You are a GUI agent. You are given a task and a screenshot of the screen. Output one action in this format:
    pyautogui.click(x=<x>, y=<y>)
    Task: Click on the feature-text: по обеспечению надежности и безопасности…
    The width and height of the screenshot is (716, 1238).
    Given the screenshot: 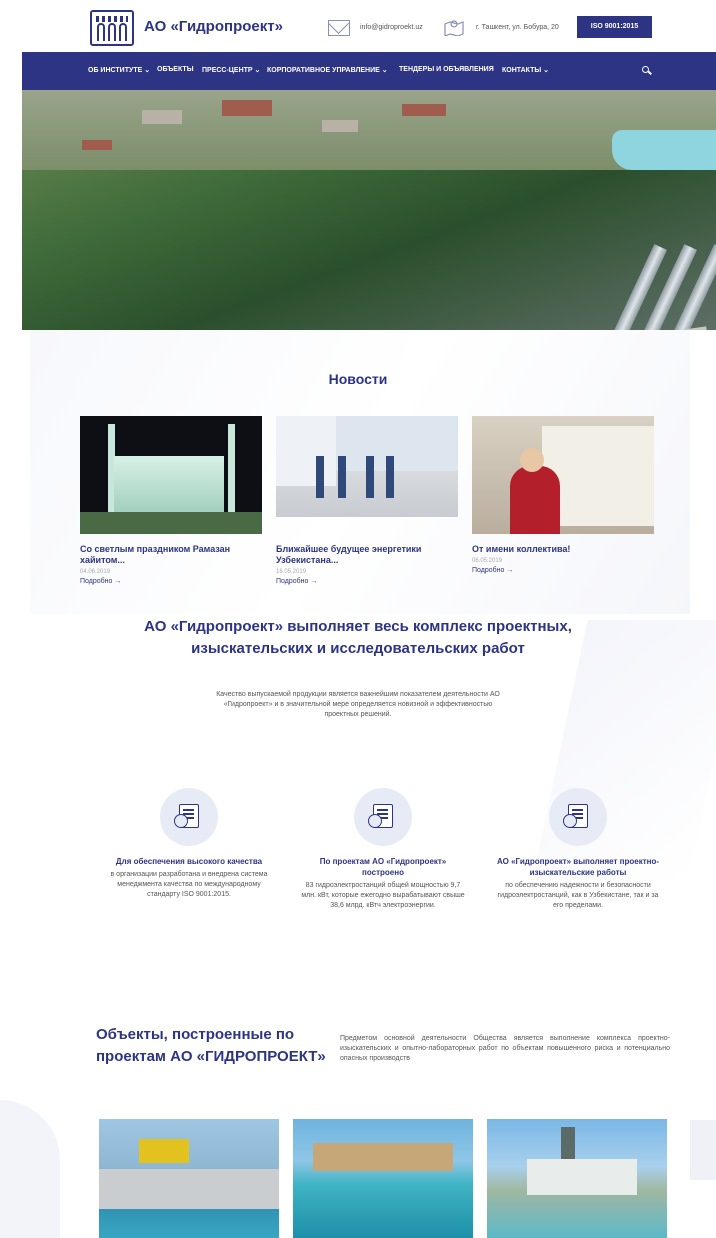 What is the action you would take?
    pyautogui.click(x=578, y=895)
    